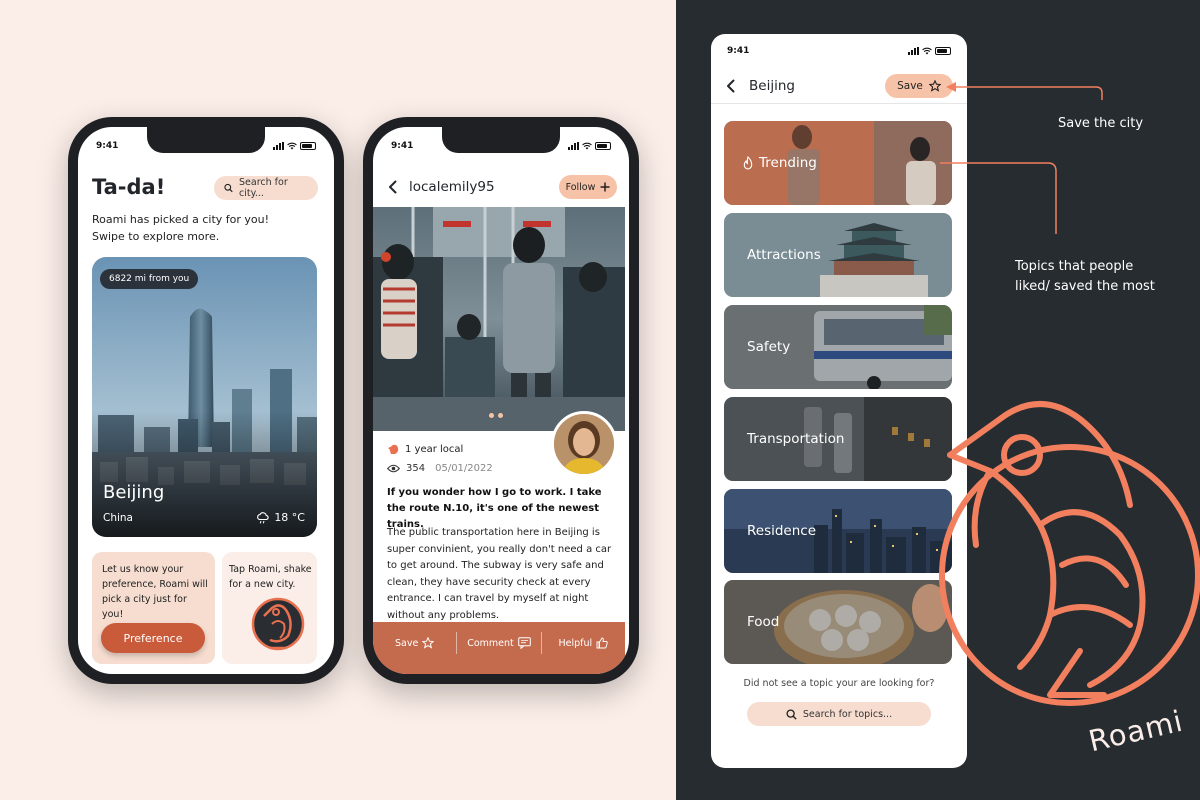  Describe the element at coordinates (118, 518) in the screenshot. I see `city-country: China` at that location.